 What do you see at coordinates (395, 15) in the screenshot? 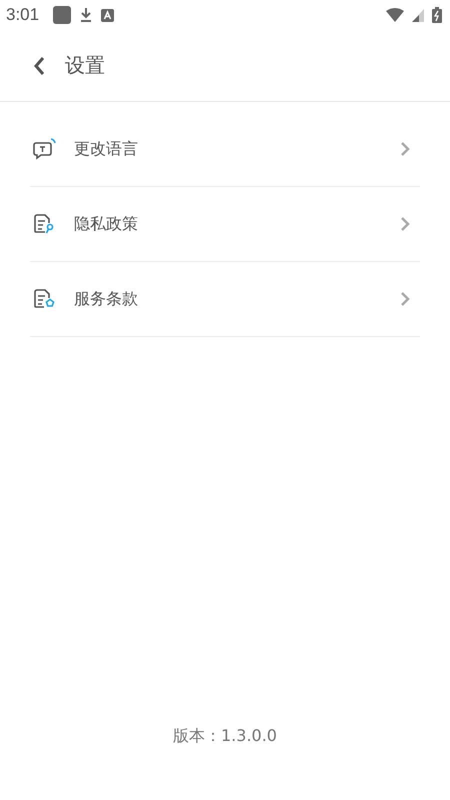
I see `wifi-icon` at bounding box center [395, 15].